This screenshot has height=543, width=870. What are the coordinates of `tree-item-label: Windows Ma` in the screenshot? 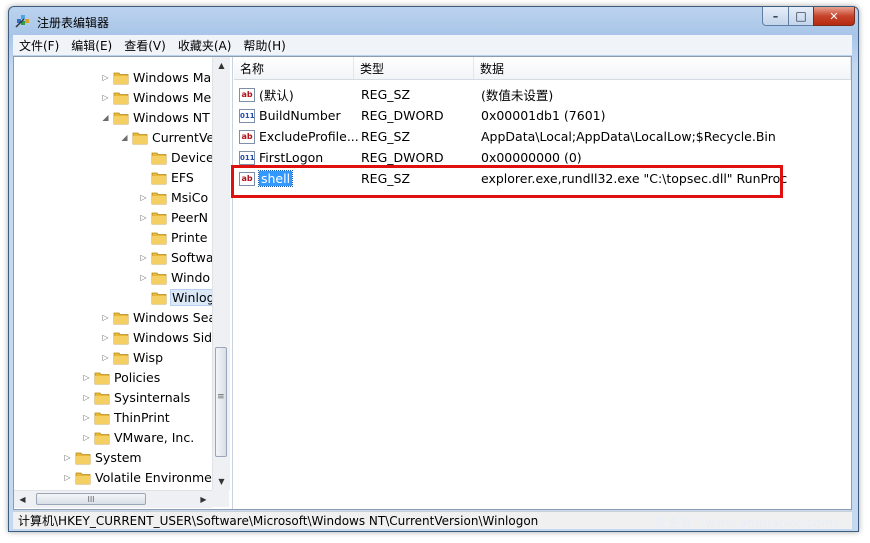 It's located at (172, 77).